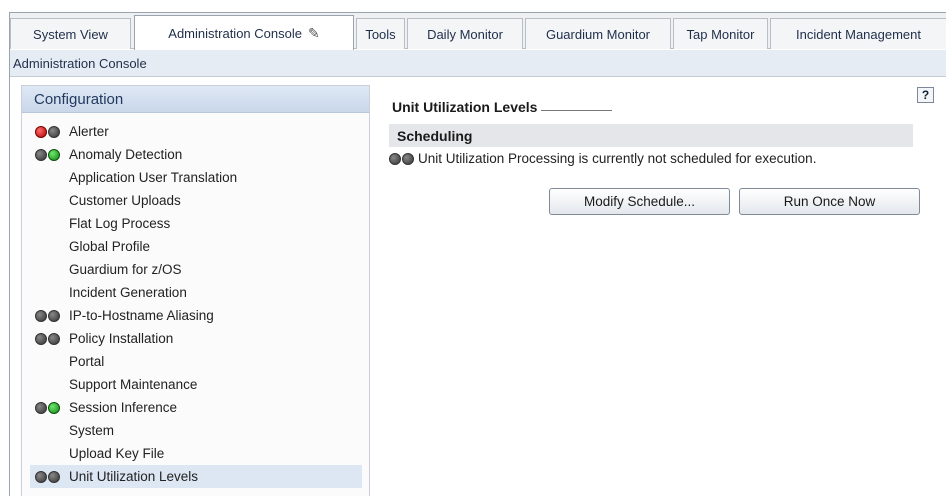 The width and height of the screenshot is (946, 496). I want to click on item-label: Global Profile, so click(110, 246).